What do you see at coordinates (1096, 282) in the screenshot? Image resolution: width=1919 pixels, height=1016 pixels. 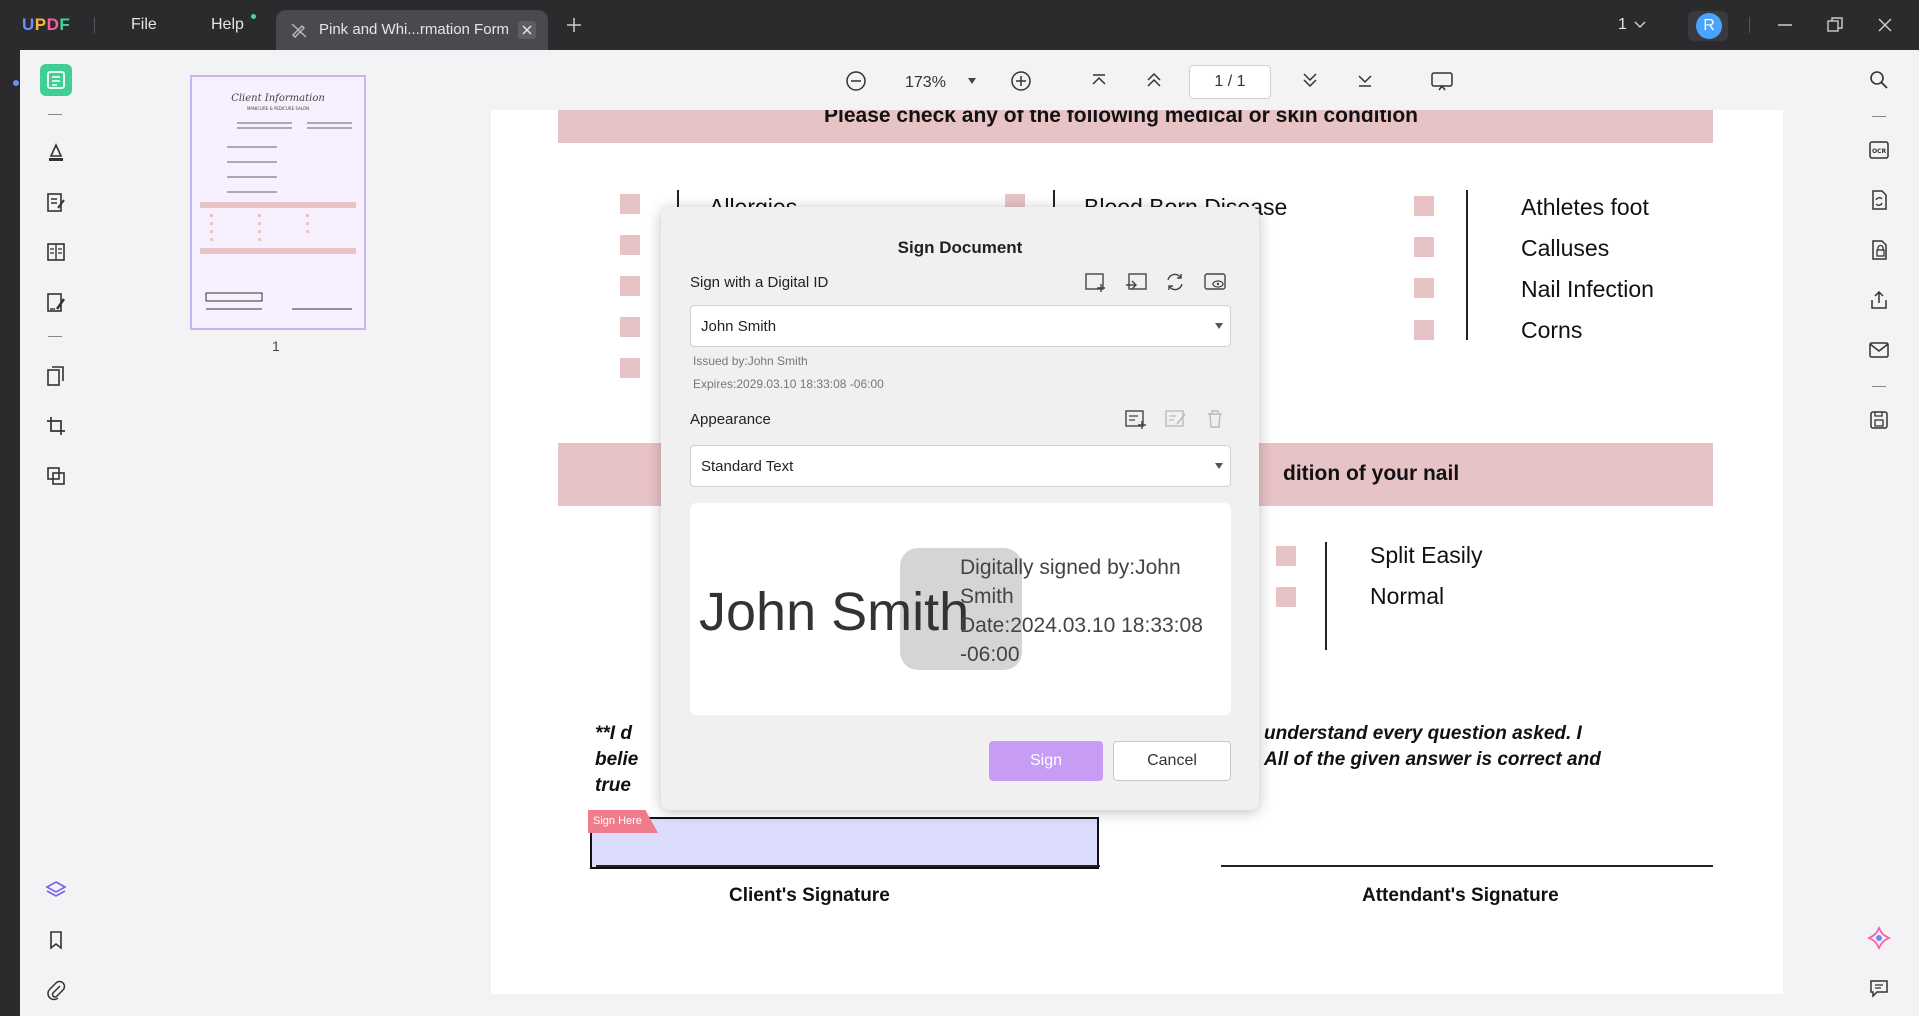 I see `create-digital-id-icon` at bounding box center [1096, 282].